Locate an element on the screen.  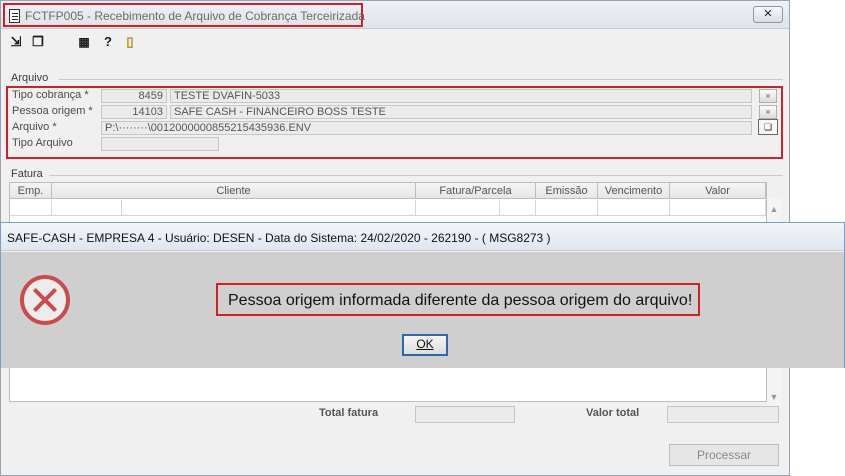
pessoa-origem-desc: SAFE CASH - FINANCEIRO BOSS TESTE is located at coordinates (461, 112).